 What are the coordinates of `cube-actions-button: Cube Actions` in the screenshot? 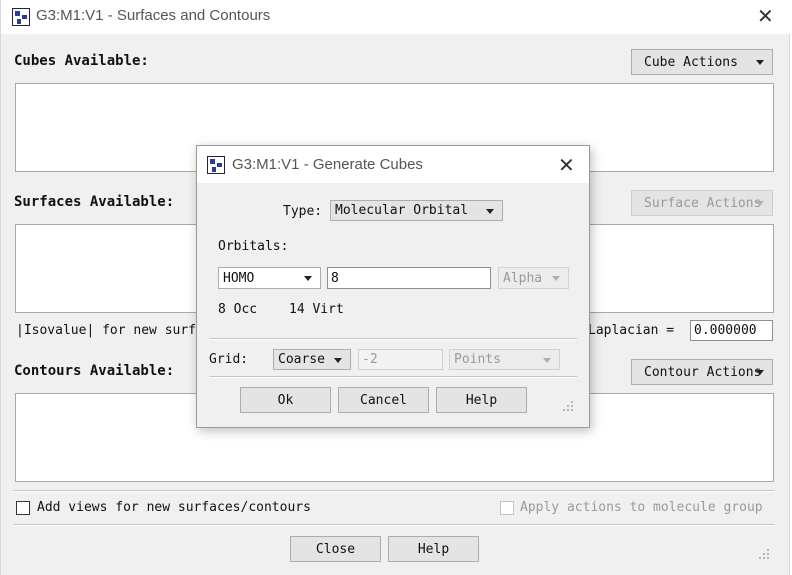 It's located at (702, 62).